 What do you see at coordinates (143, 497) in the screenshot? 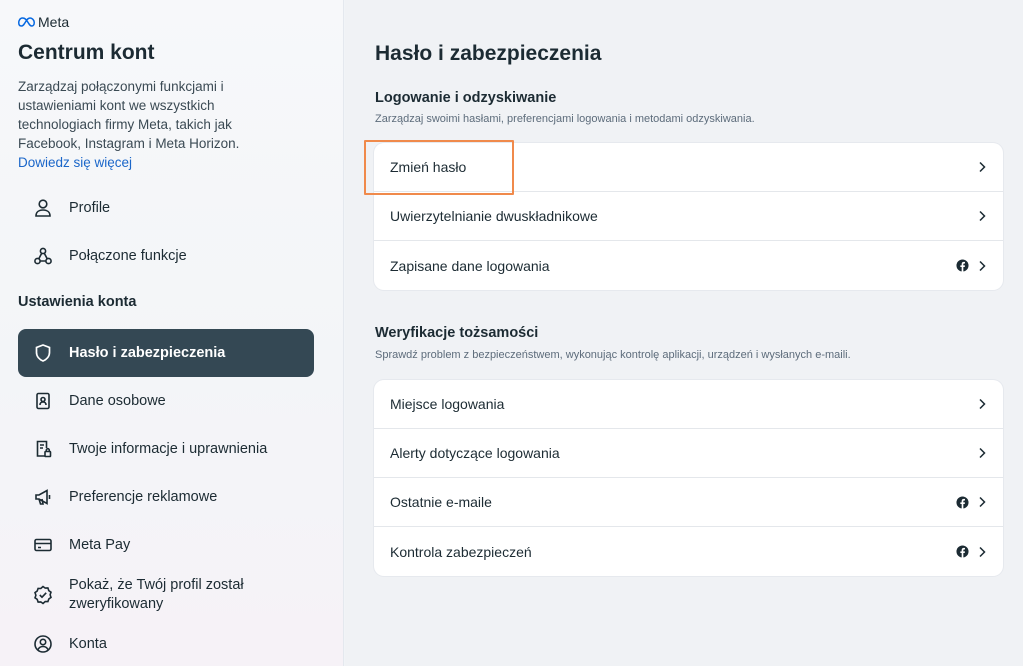
I see `sidebar-item-label: Preferencje reklamowe` at bounding box center [143, 497].